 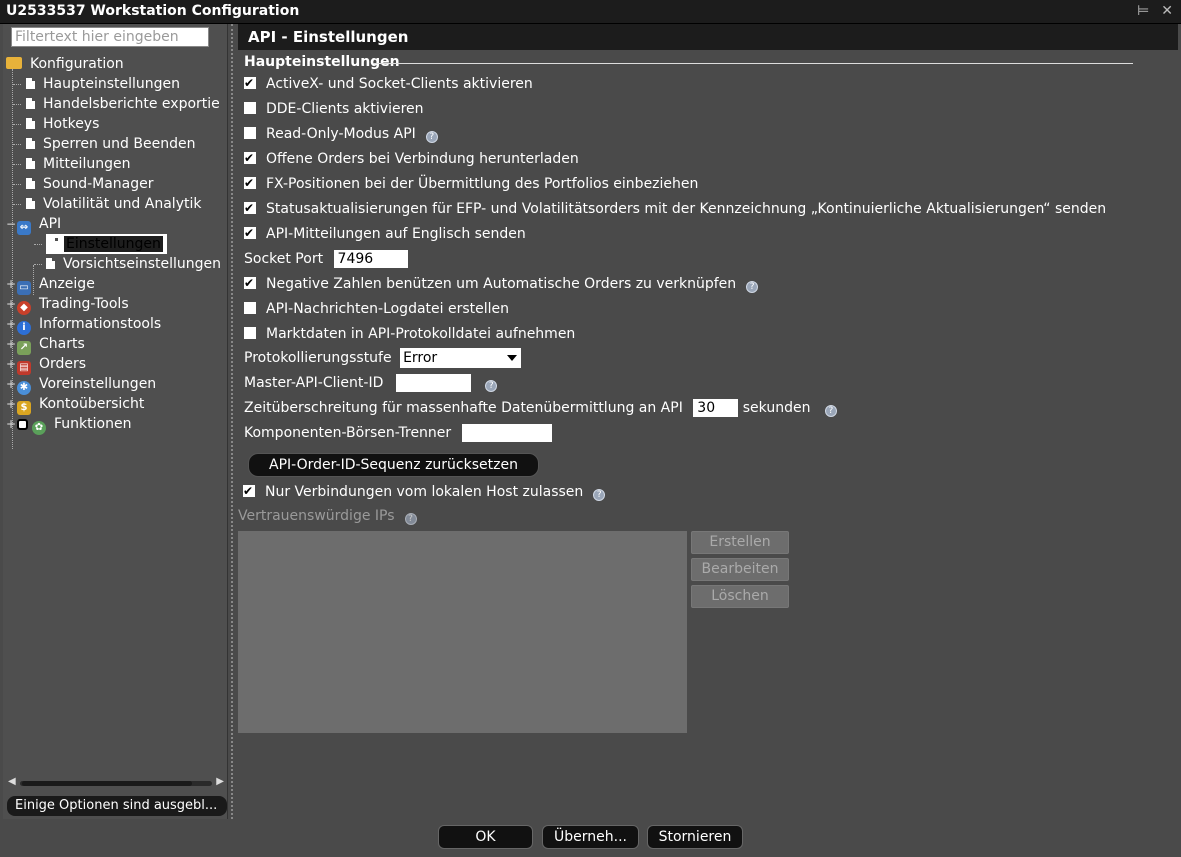 What do you see at coordinates (341, 134) in the screenshot?
I see `option-readonly: Read-Only-Modus API?` at bounding box center [341, 134].